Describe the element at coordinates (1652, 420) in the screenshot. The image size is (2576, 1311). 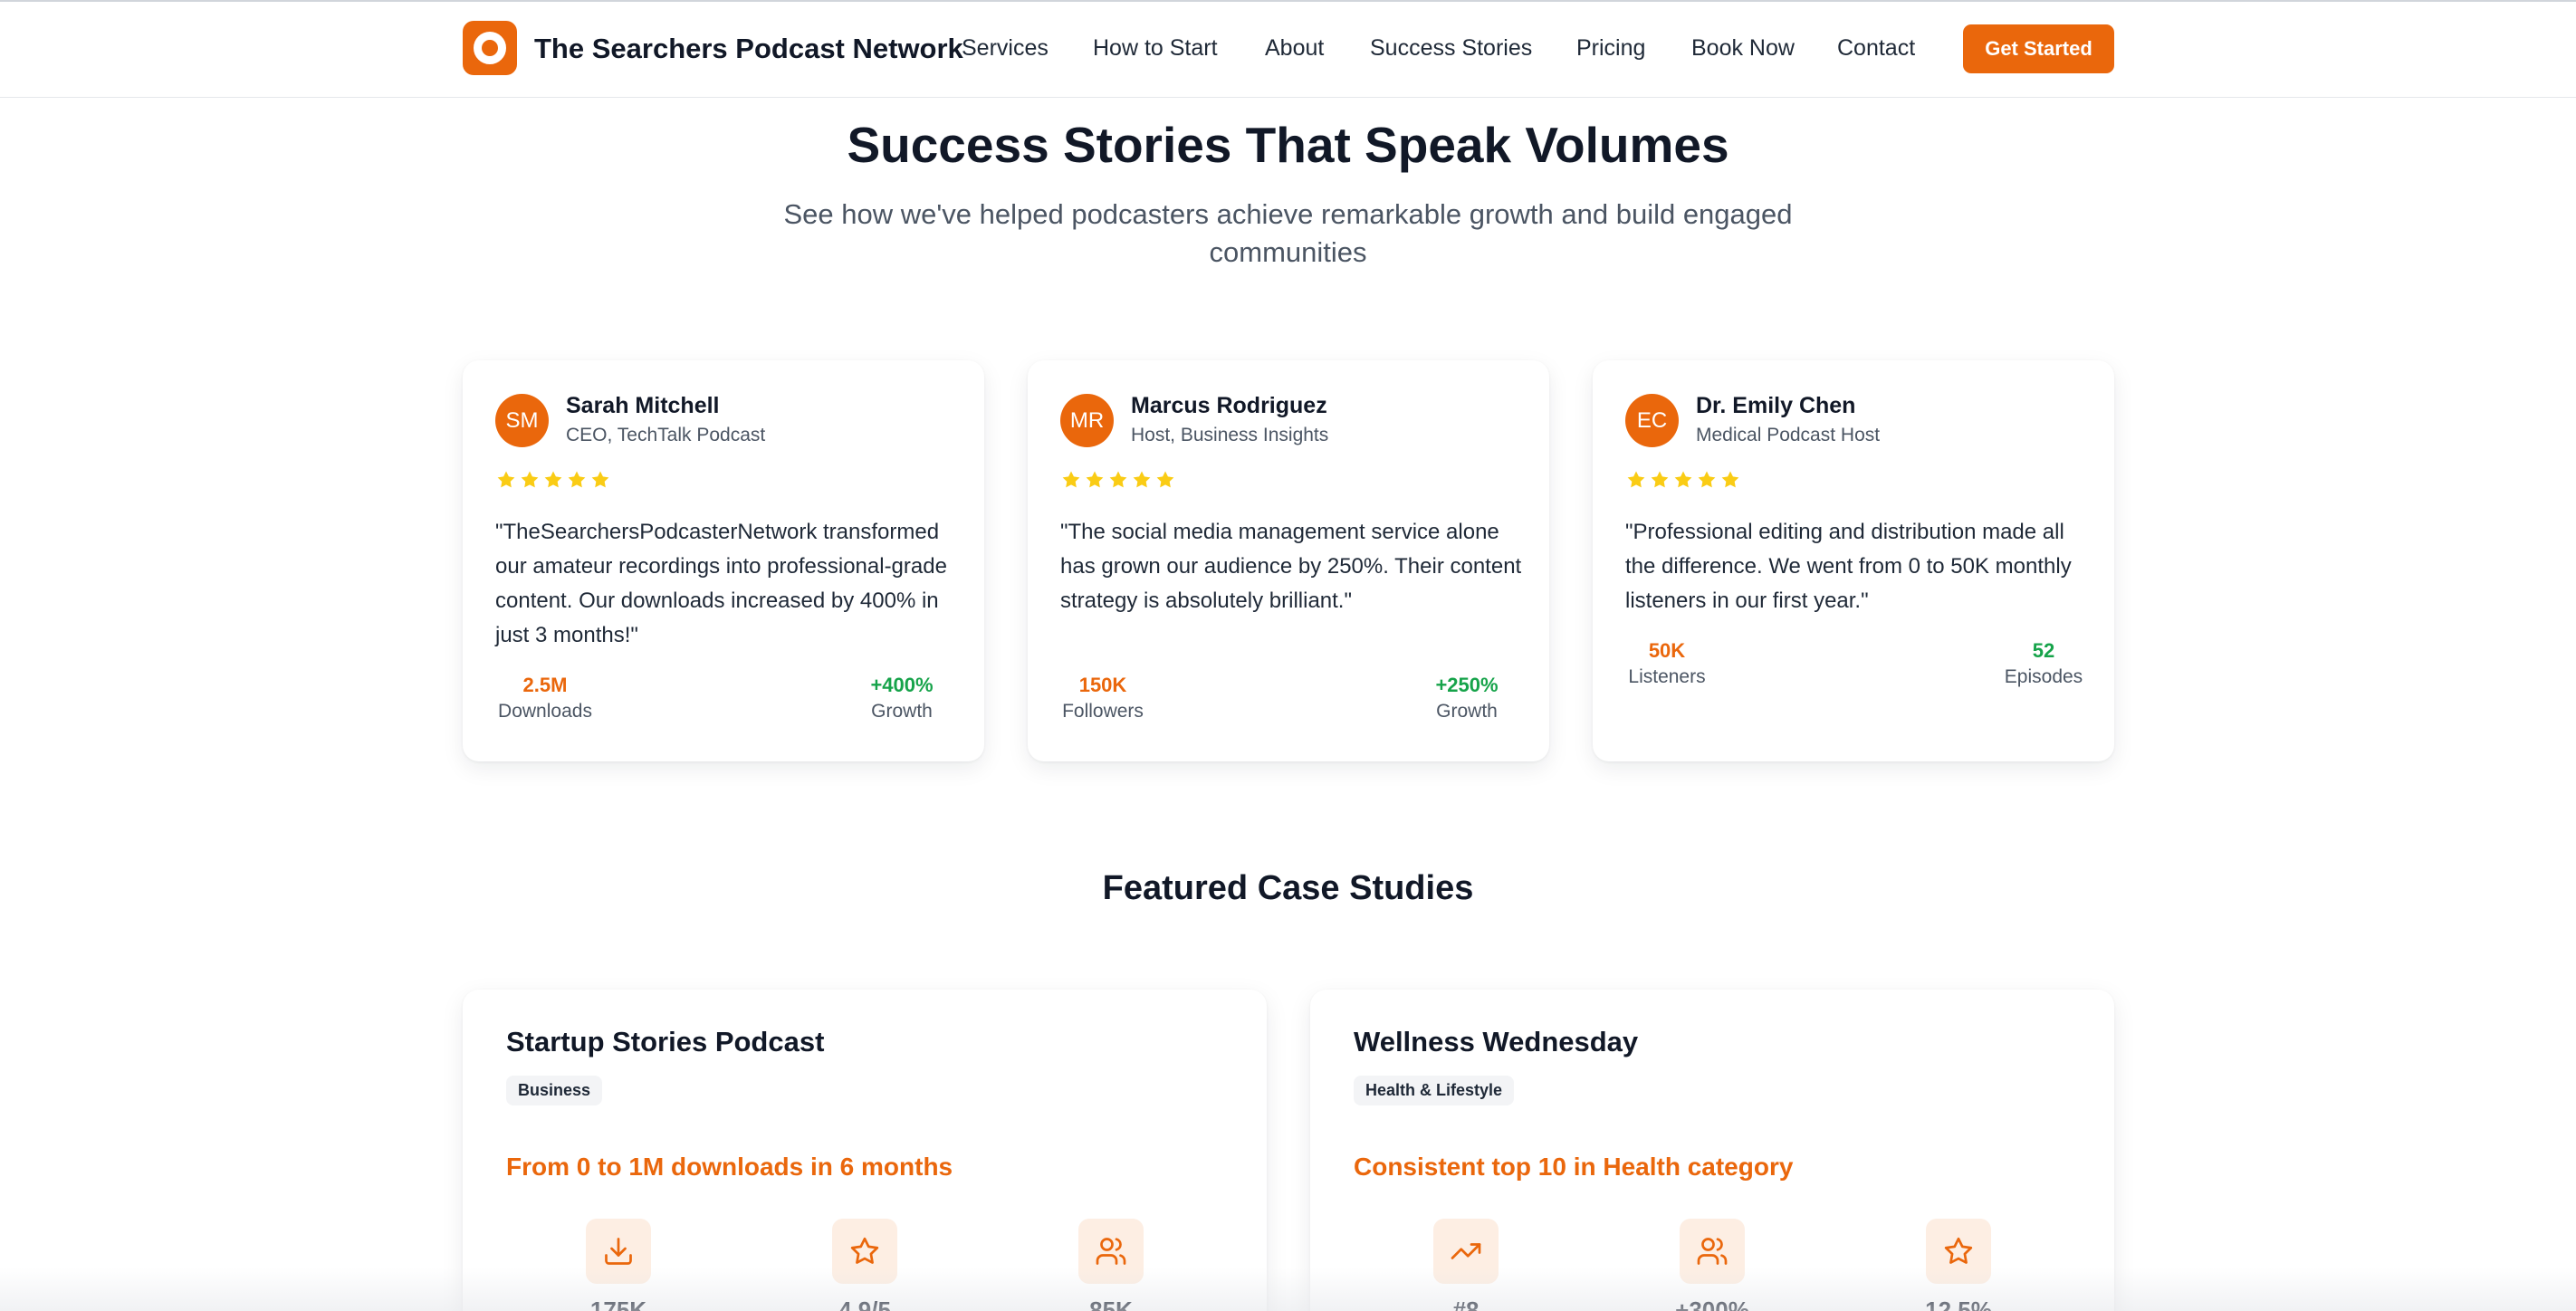
I see `avatar: EC` at that location.